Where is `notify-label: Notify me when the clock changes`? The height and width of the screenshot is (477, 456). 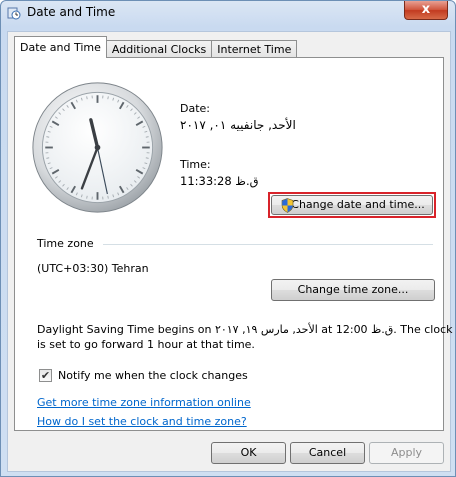
notify-label: Notify me when the clock changes is located at coordinates (153, 375).